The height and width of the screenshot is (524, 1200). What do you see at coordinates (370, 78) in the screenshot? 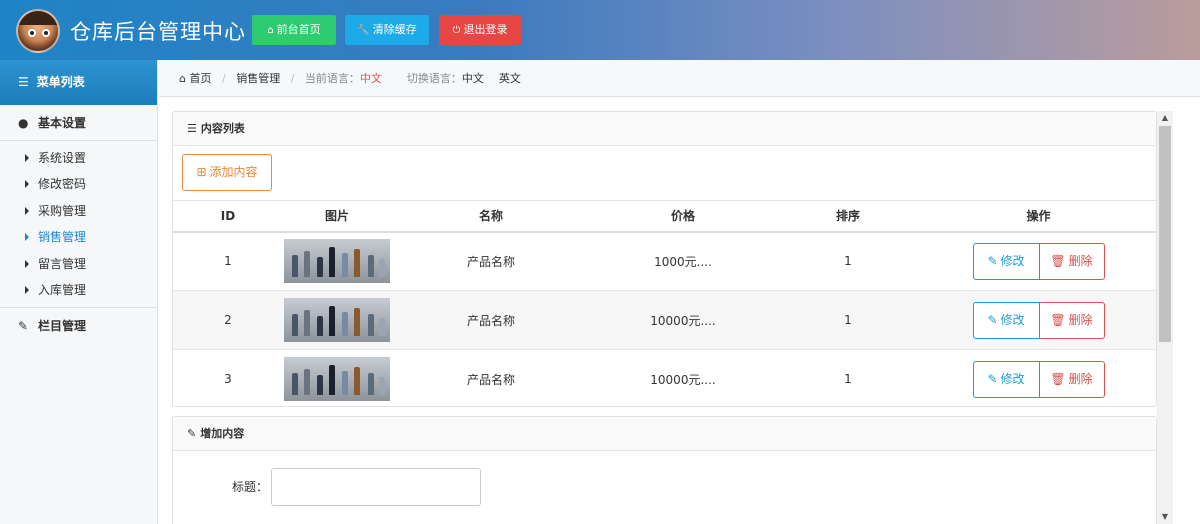
I see `lang-value: 中文` at bounding box center [370, 78].